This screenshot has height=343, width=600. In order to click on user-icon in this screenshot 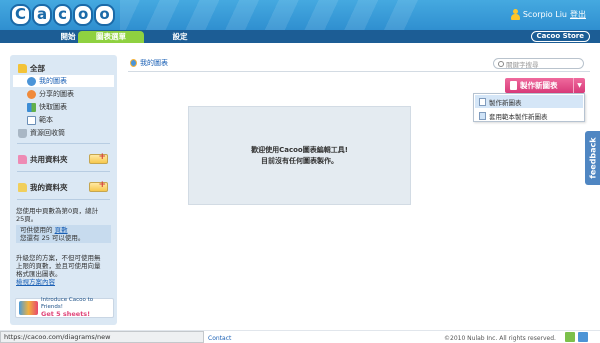, I will do `click(515, 14)`.